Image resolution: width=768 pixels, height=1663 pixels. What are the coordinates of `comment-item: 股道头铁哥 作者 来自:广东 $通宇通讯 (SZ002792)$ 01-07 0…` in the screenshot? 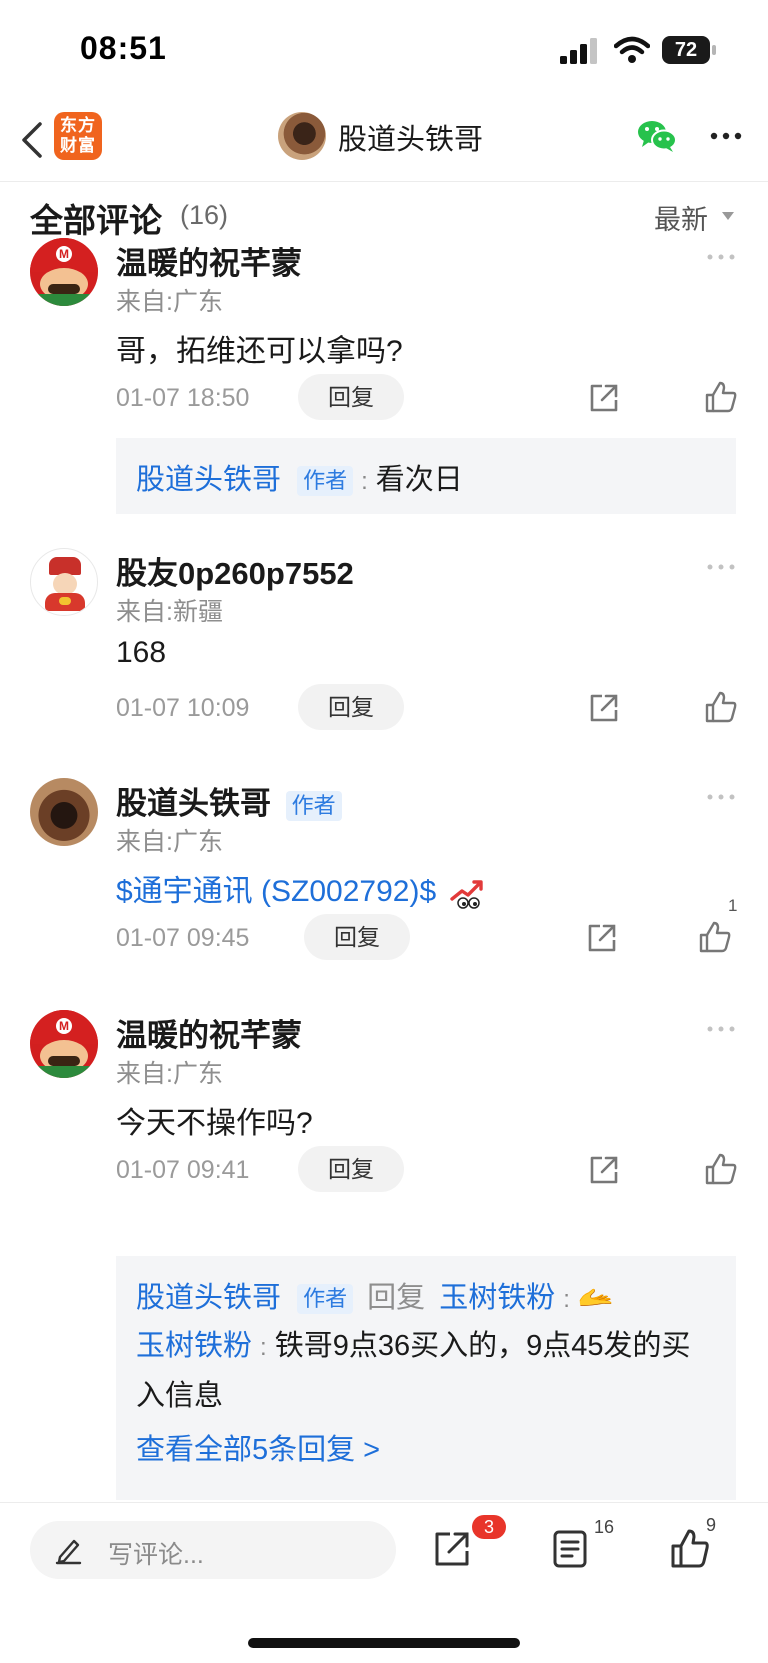 It's located at (384, 878).